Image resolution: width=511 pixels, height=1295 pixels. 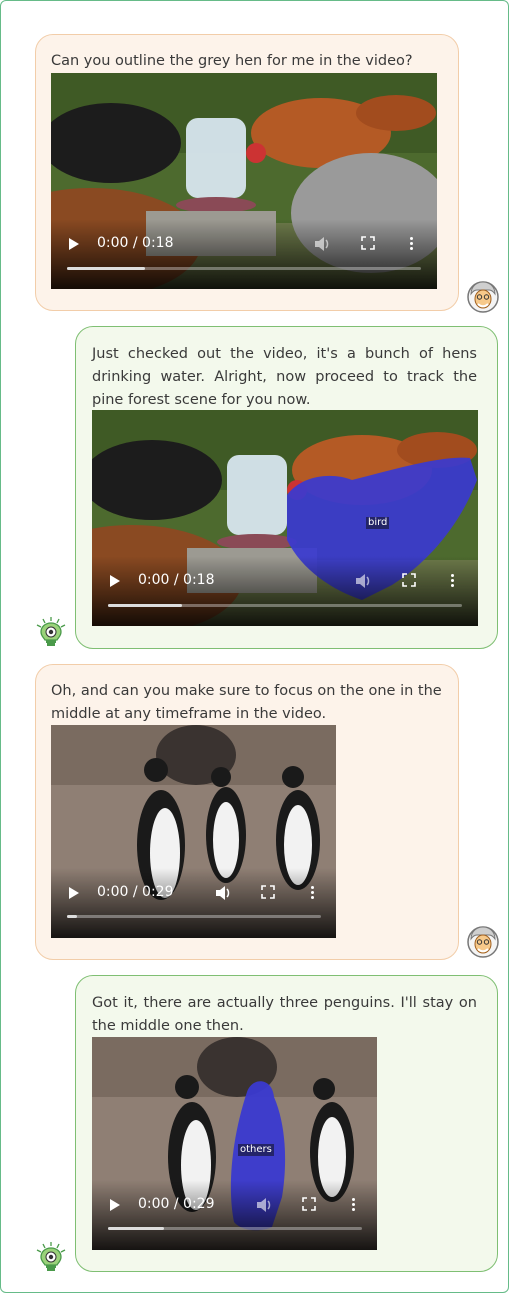 I want to click on video-player-1: 0:00 / 0:18, so click(x=244, y=181).